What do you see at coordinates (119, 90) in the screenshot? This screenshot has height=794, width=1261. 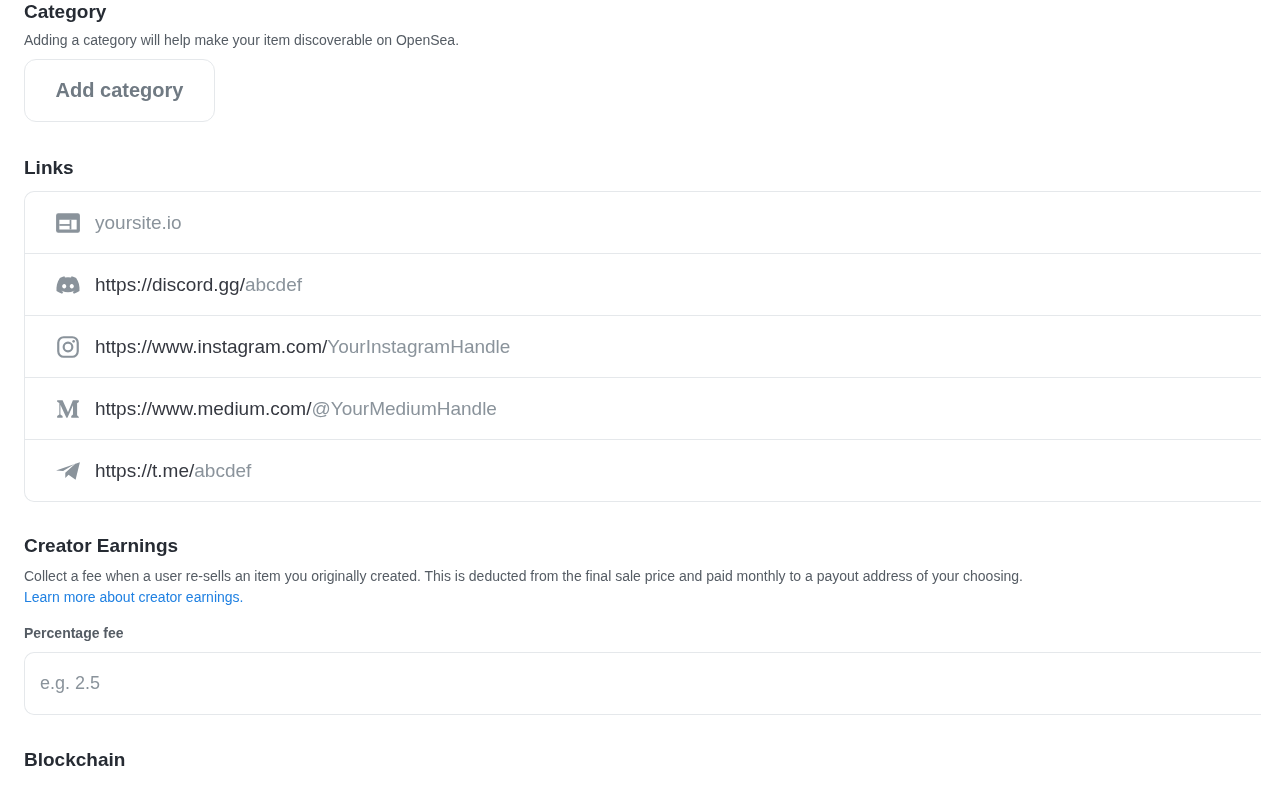 I see `add-category-button: Add category` at bounding box center [119, 90].